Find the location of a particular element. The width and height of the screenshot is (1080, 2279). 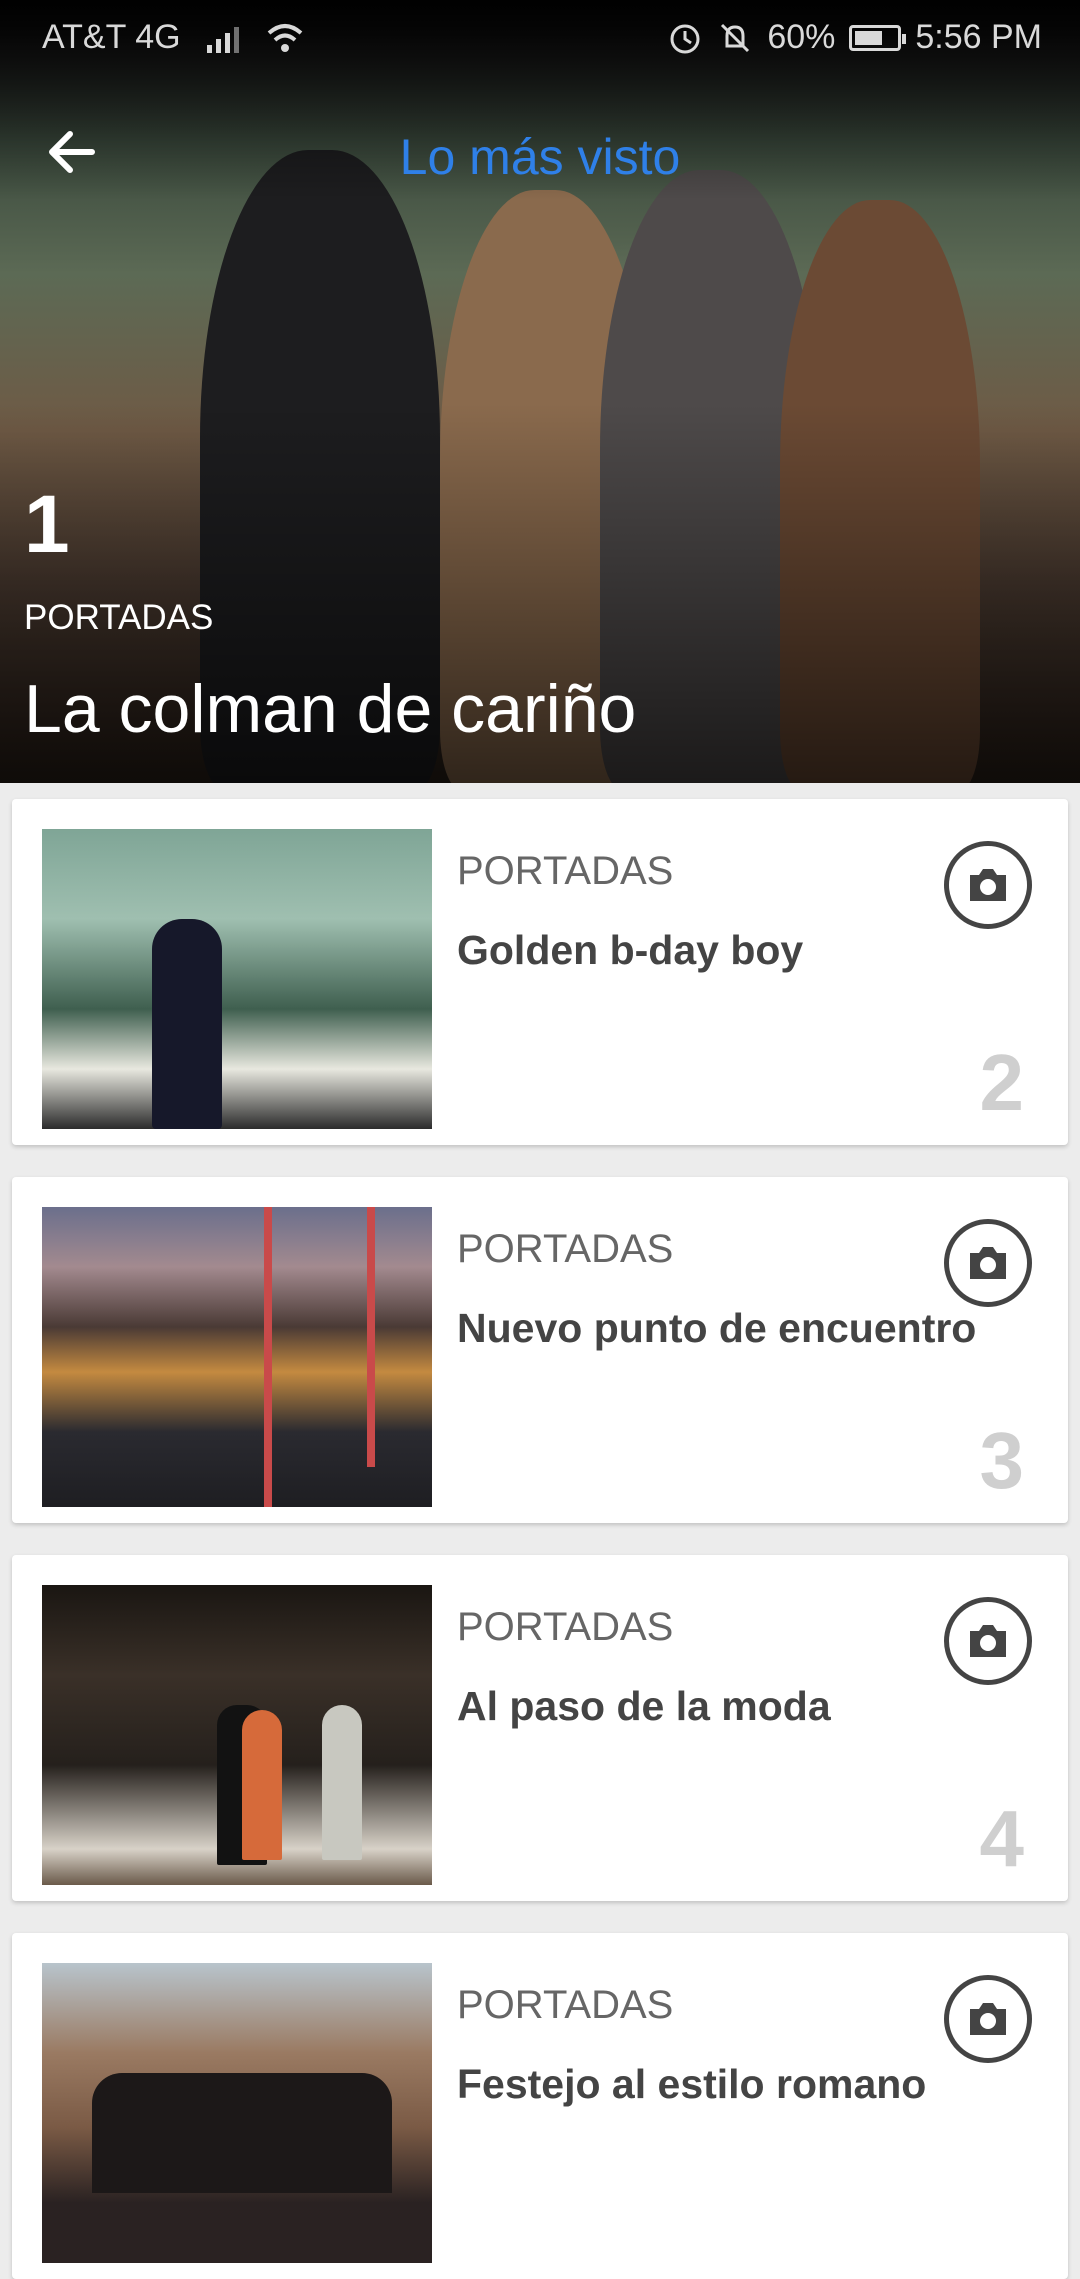

list-item: PORTADAS Nuevo punto de encuentro 3 is located at coordinates (540, 1350).